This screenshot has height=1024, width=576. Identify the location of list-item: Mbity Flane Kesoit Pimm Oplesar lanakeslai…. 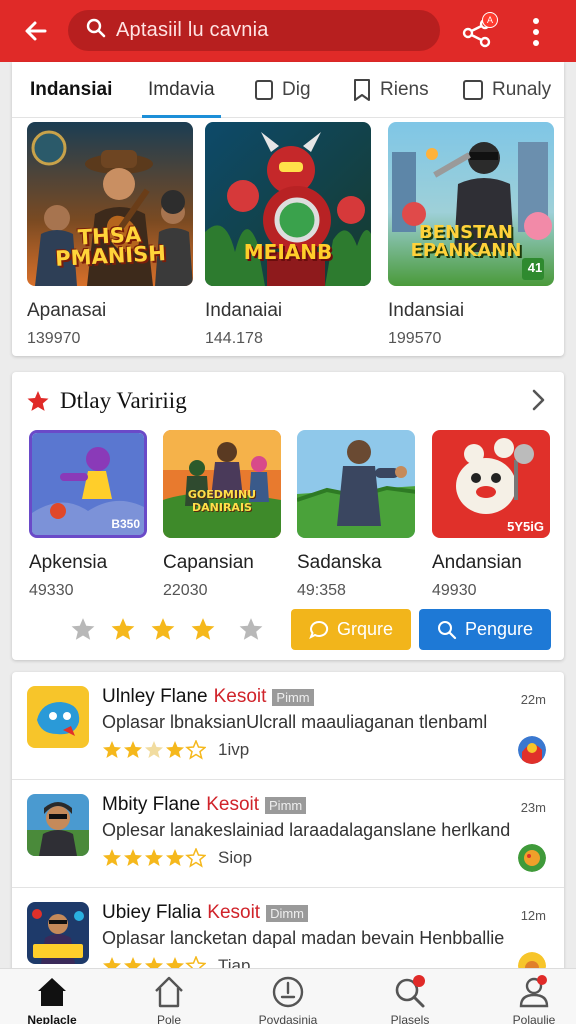
(288, 834).